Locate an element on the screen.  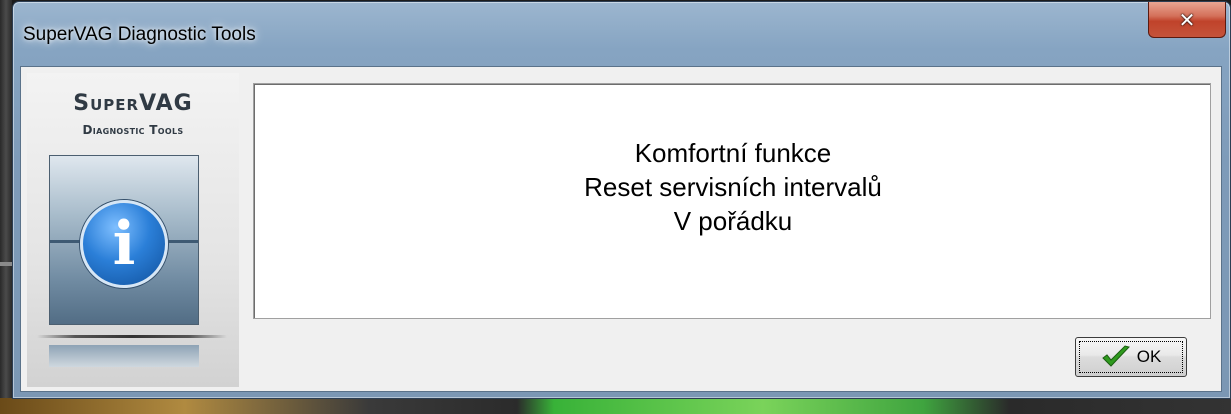
logo-title: SuperVAG is located at coordinates (133, 103).